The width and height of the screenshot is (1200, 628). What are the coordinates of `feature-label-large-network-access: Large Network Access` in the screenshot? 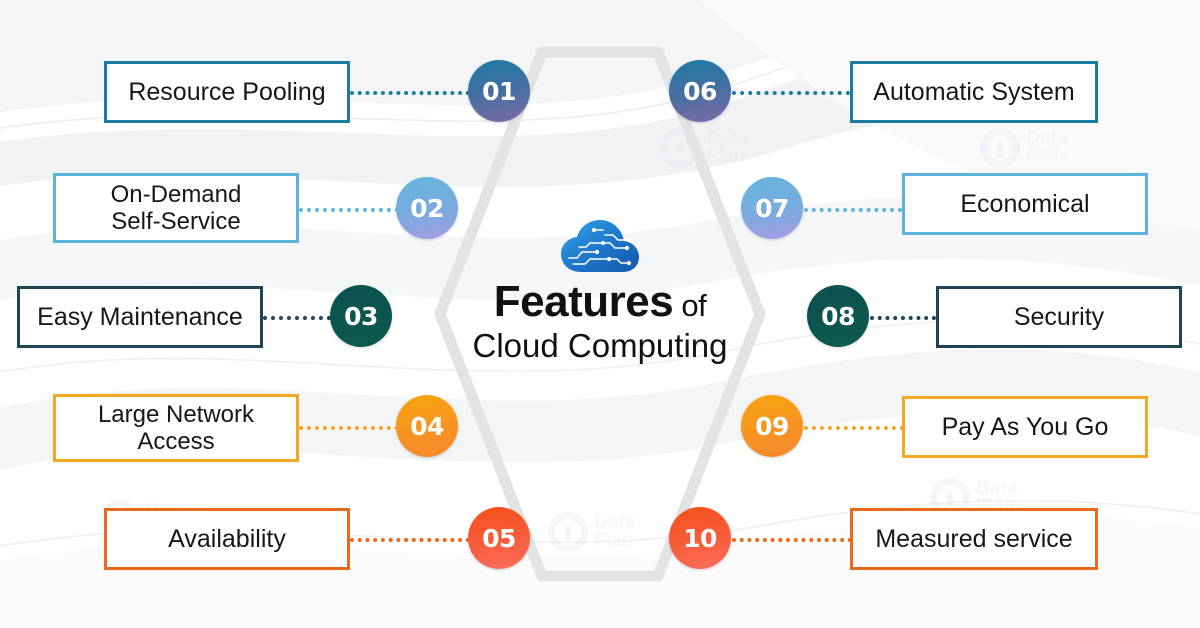 It's located at (176, 428).